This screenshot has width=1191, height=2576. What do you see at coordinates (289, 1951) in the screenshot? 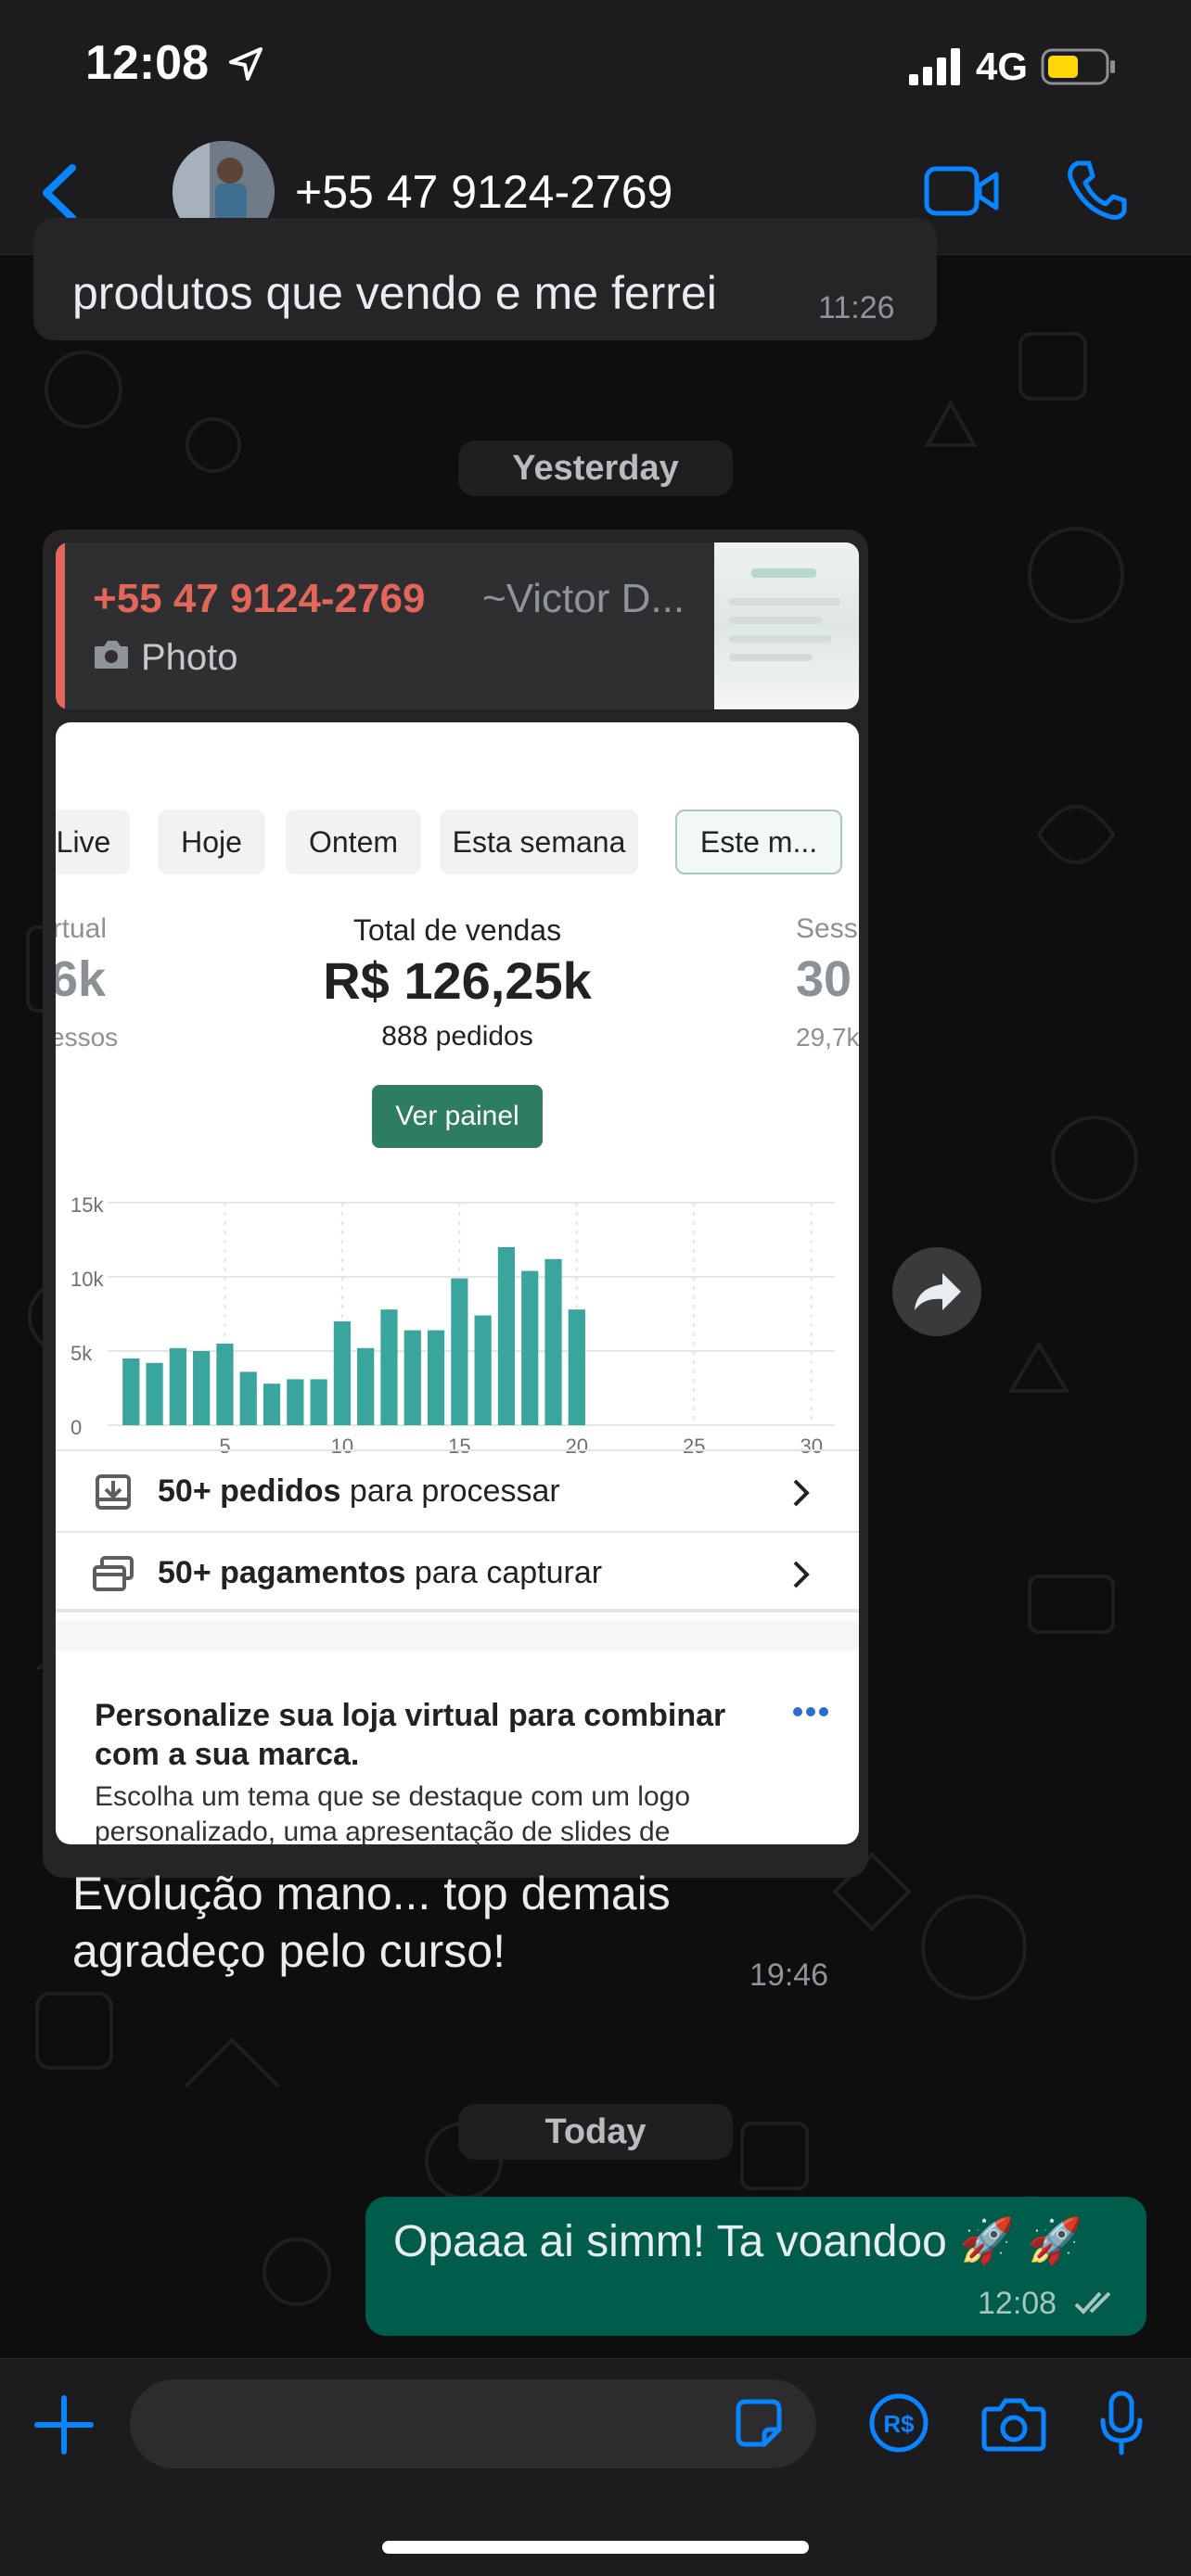
I see `image-caption-line2: agradeço pelo curso!` at bounding box center [289, 1951].